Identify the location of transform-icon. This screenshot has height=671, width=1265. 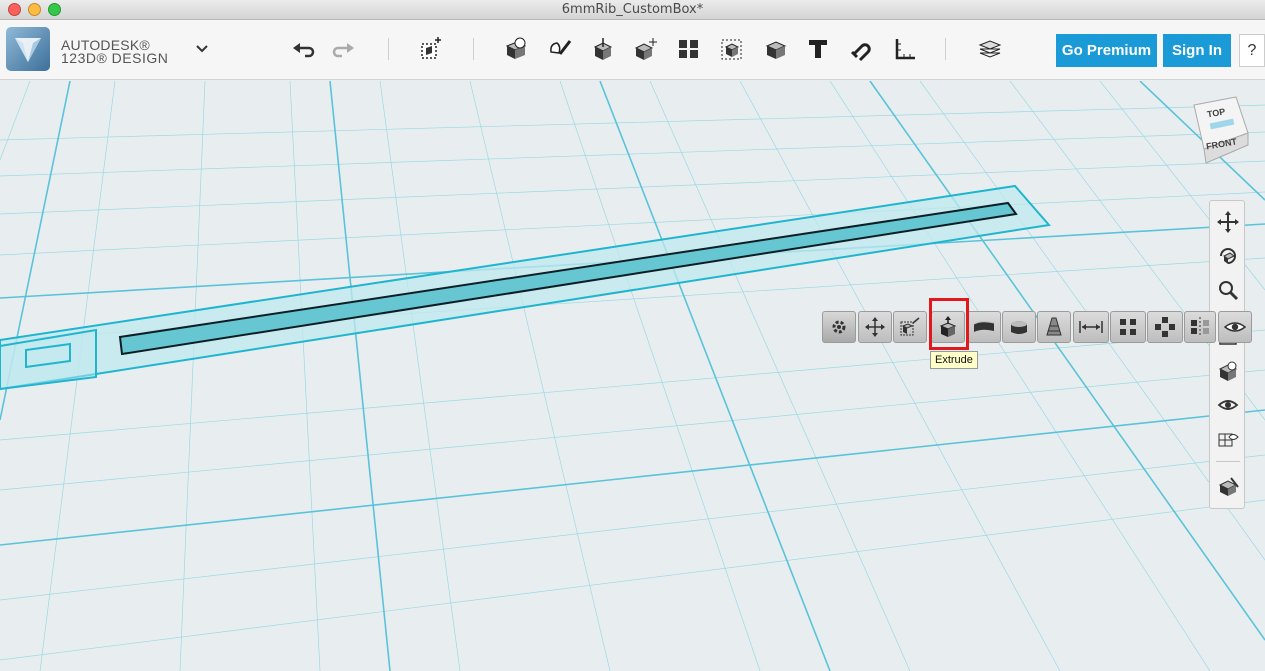
(432, 49).